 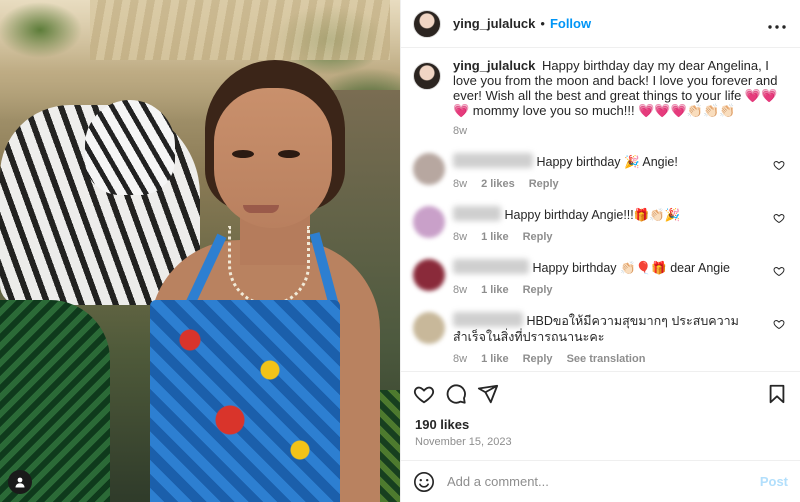 What do you see at coordinates (243, 154) in the screenshot?
I see `photo-girl-eye-left` at bounding box center [243, 154].